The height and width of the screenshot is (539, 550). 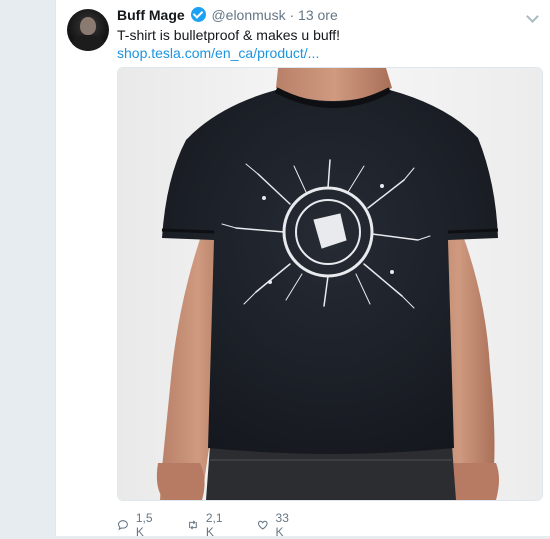 What do you see at coordinates (193, 525) in the screenshot?
I see `retweet-icon` at bounding box center [193, 525].